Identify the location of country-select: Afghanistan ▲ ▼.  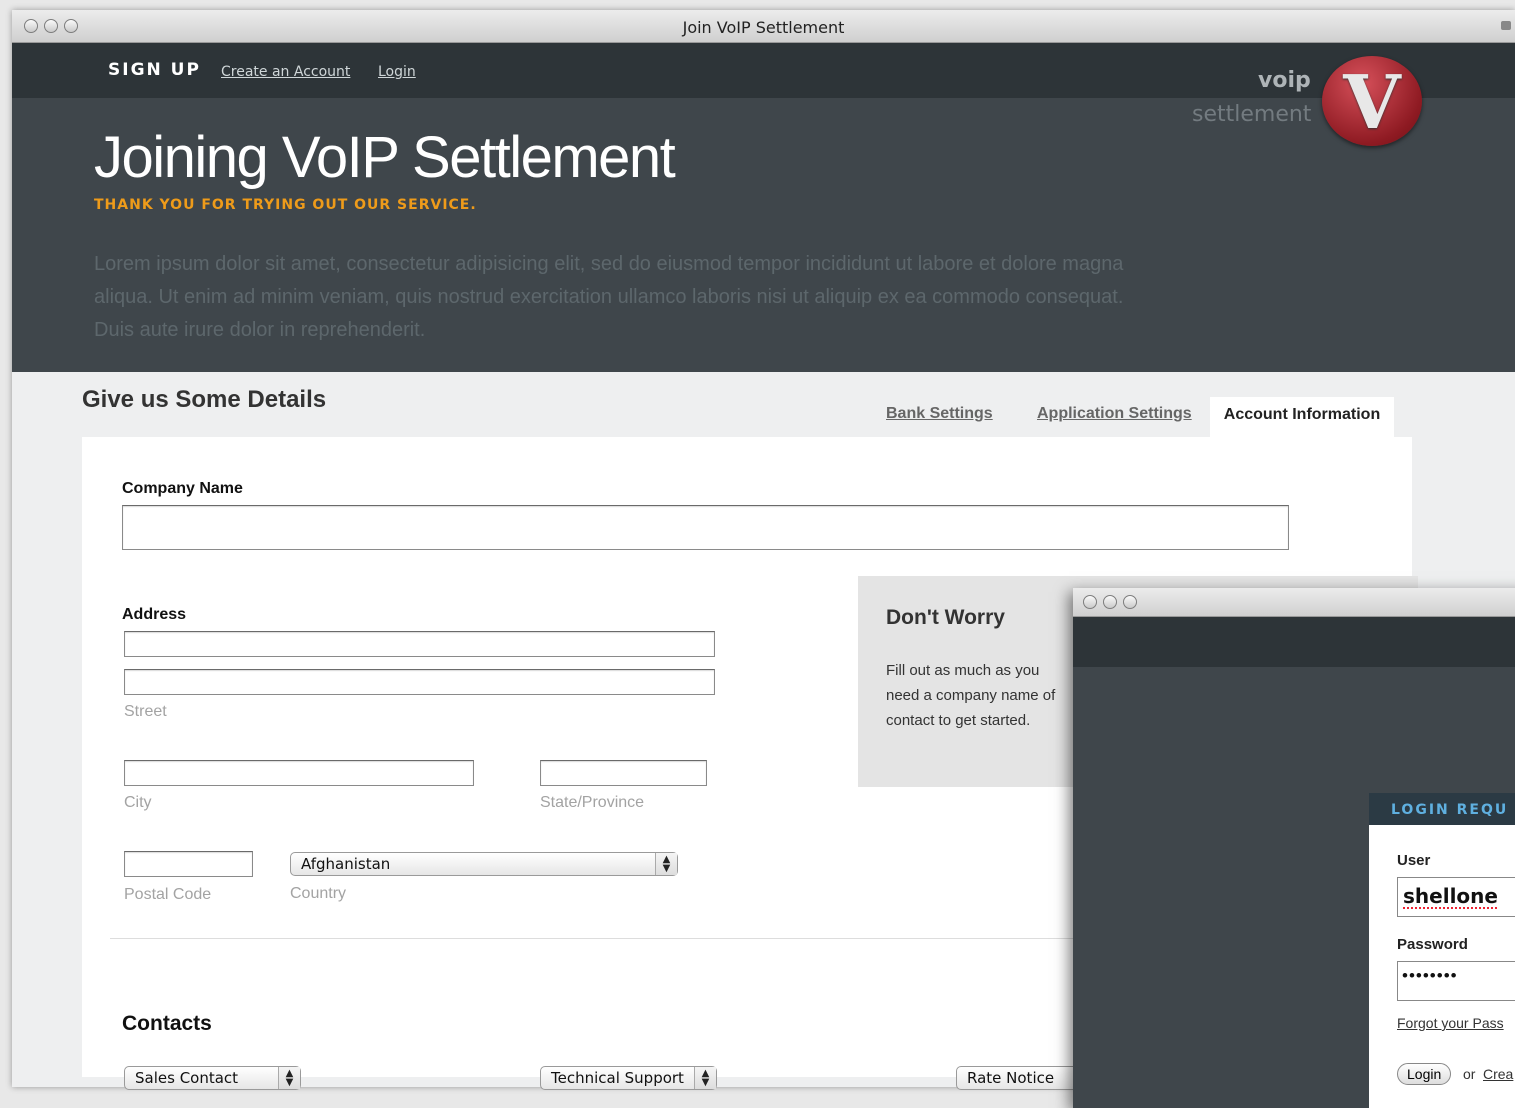
(484, 864).